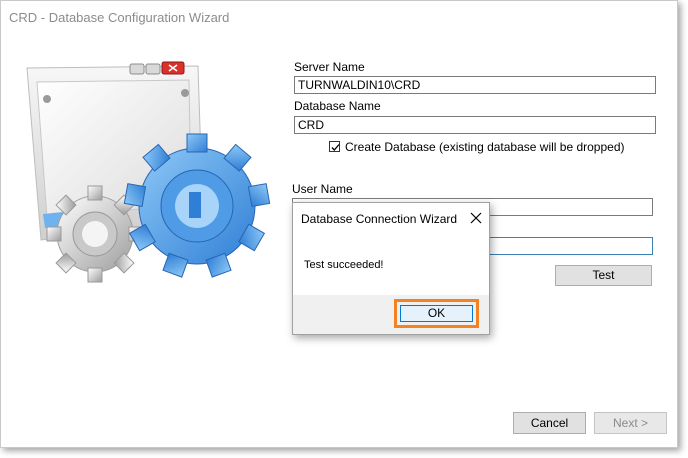  What do you see at coordinates (630, 423) in the screenshot?
I see `next-button: Next >` at bounding box center [630, 423].